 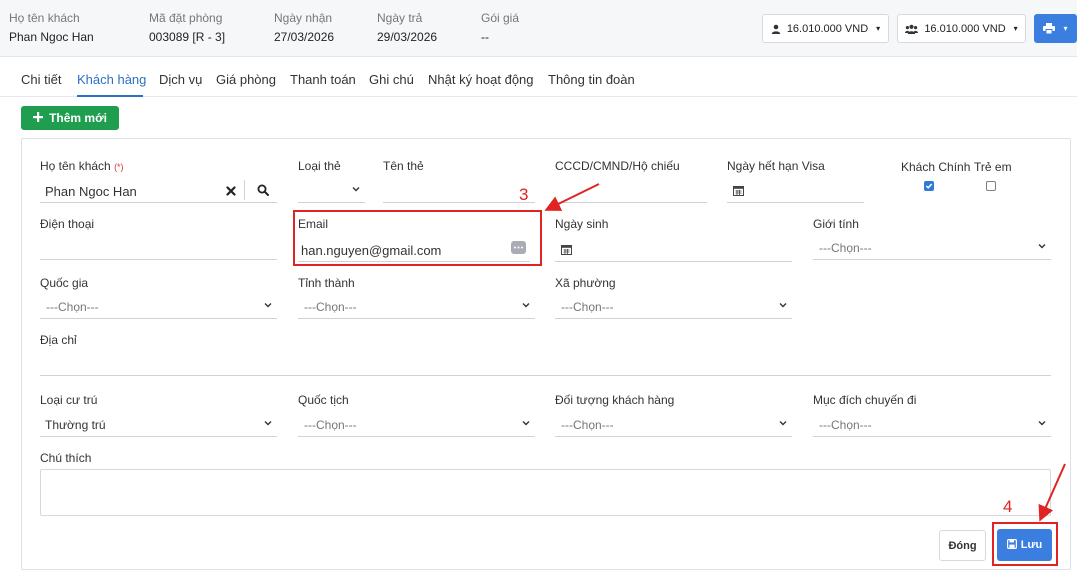 I want to click on printer-icon, so click(x=1049, y=28).